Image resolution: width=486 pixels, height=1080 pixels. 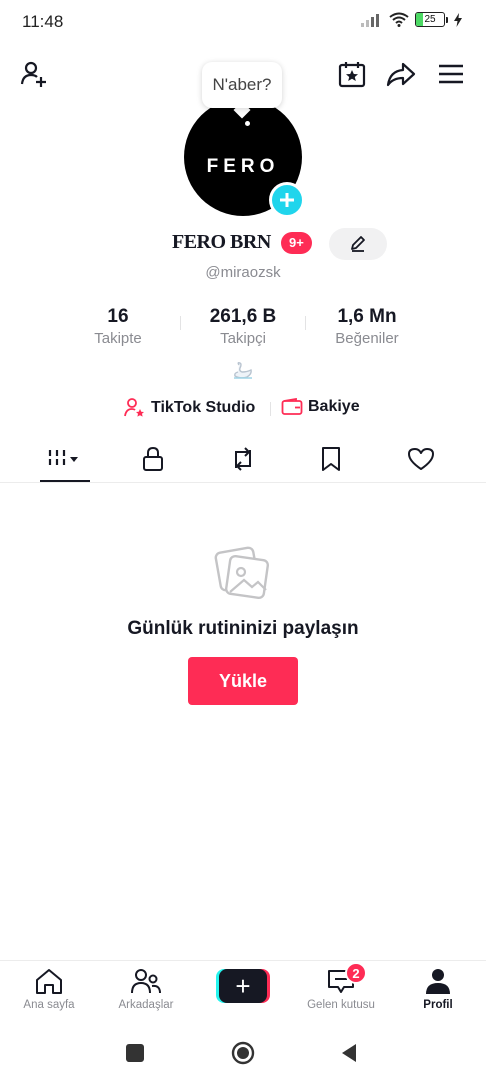 I want to click on tab-liked, so click(x=421, y=459).